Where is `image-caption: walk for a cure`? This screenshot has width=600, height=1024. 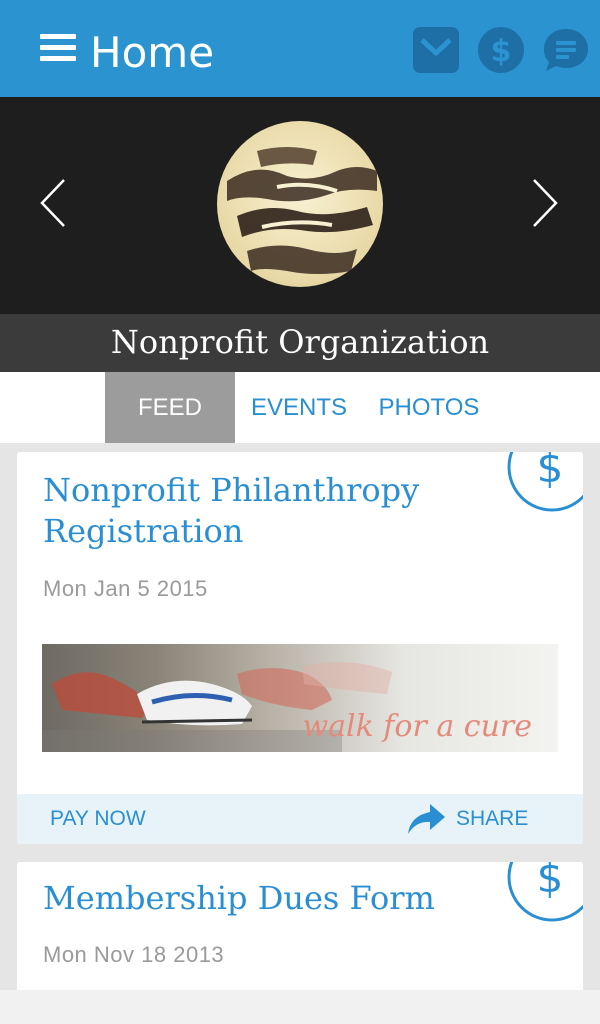 image-caption: walk for a cure is located at coordinates (417, 726).